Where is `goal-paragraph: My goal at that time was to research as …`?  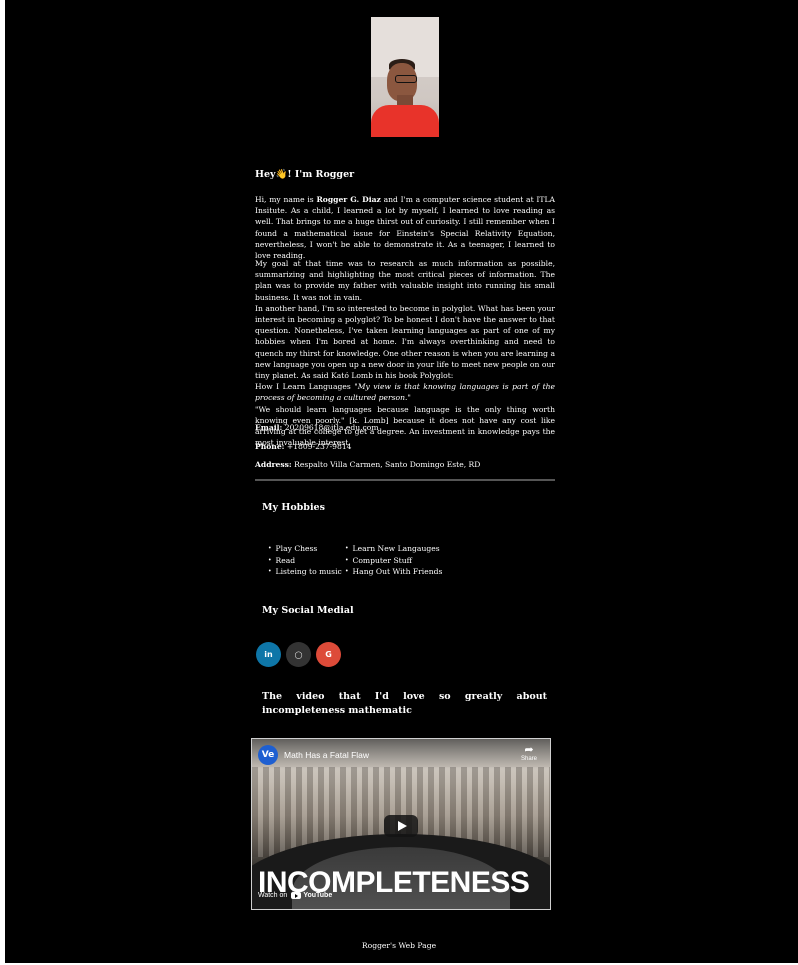 goal-paragraph: My goal at that time was to research as … is located at coordinates (405, 353).